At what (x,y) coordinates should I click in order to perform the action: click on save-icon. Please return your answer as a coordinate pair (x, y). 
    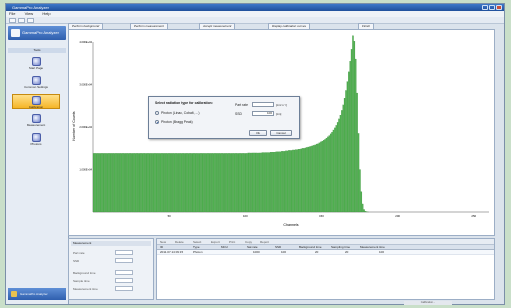
    Looking at the image, I should click on (30, 20).